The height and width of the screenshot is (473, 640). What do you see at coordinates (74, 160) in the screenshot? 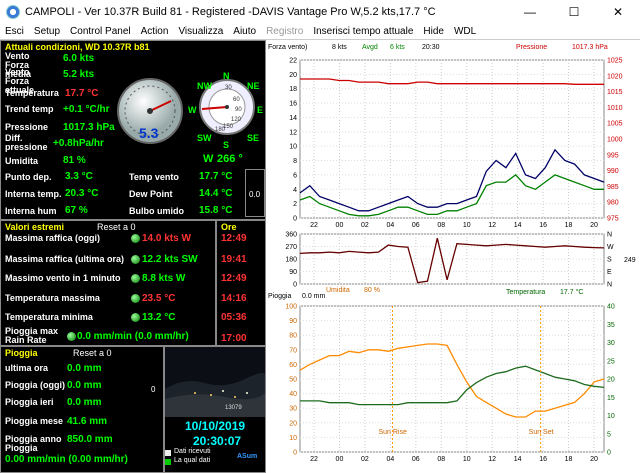
I see `umidita-value: 81 %` at bounding box center [74, 160].